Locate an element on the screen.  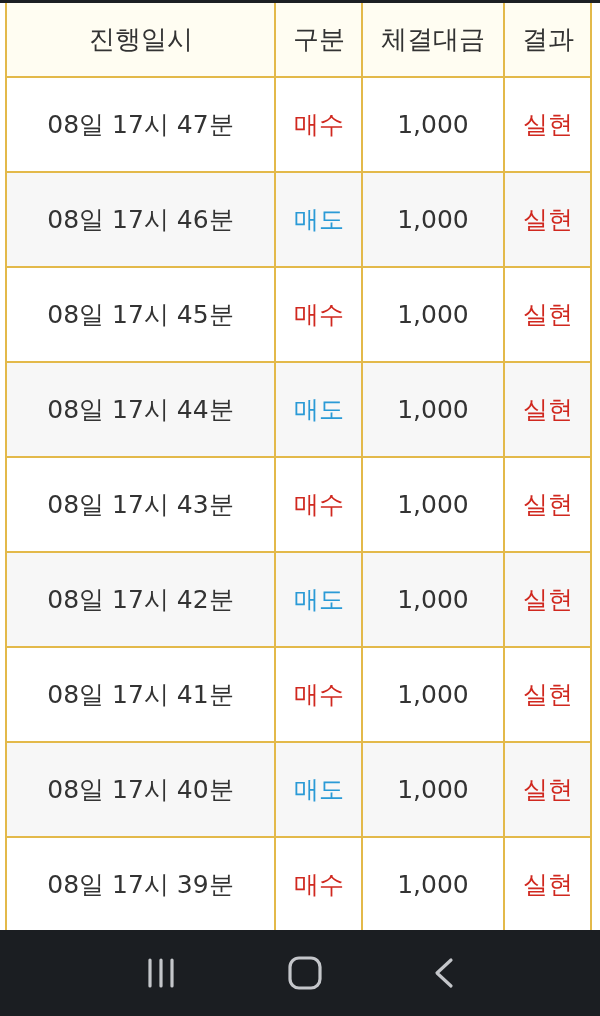
table-cell: 08일 17시 46분 is located at coordinates (141, 219).